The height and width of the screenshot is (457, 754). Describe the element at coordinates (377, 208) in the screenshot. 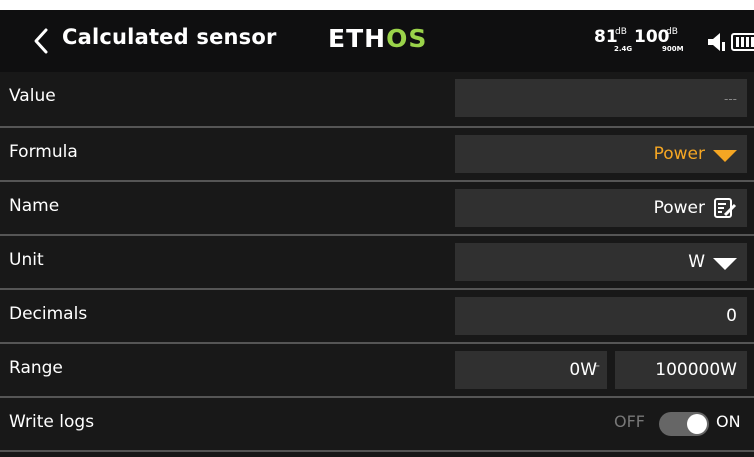

I see `row-name: Name Power` at that location.